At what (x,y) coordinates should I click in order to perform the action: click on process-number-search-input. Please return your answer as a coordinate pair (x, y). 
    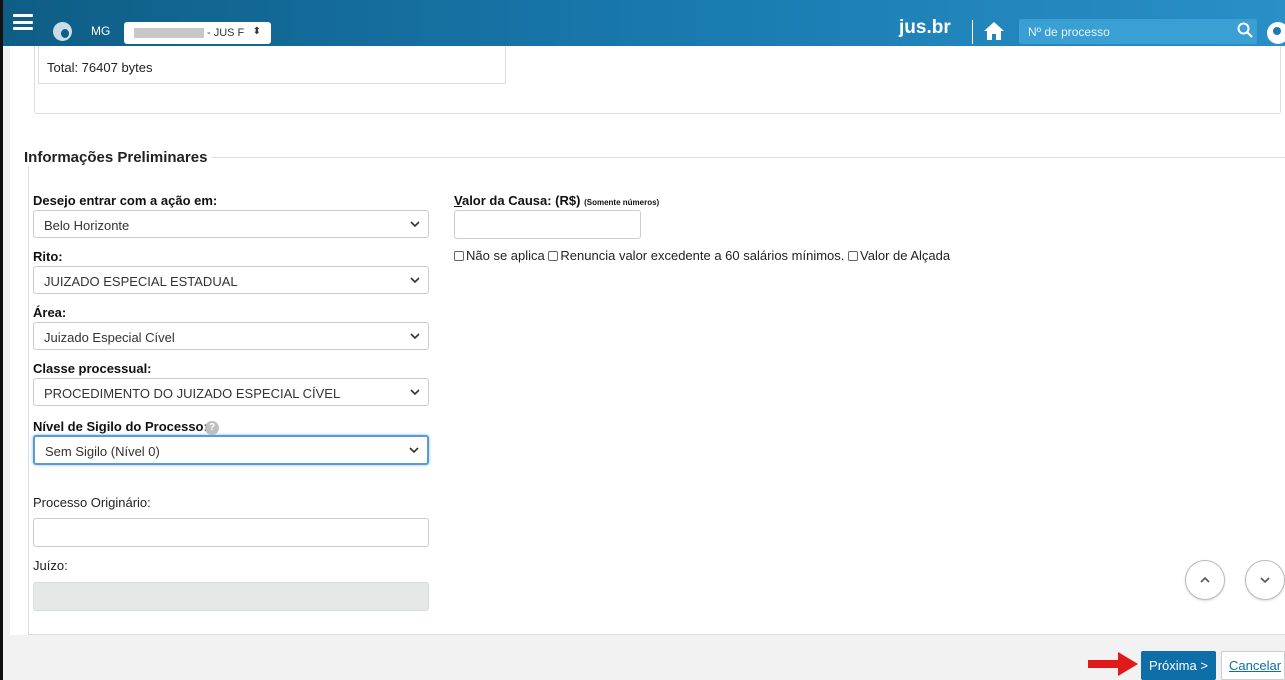
    Looking at the image, I should click on (1138, 31).